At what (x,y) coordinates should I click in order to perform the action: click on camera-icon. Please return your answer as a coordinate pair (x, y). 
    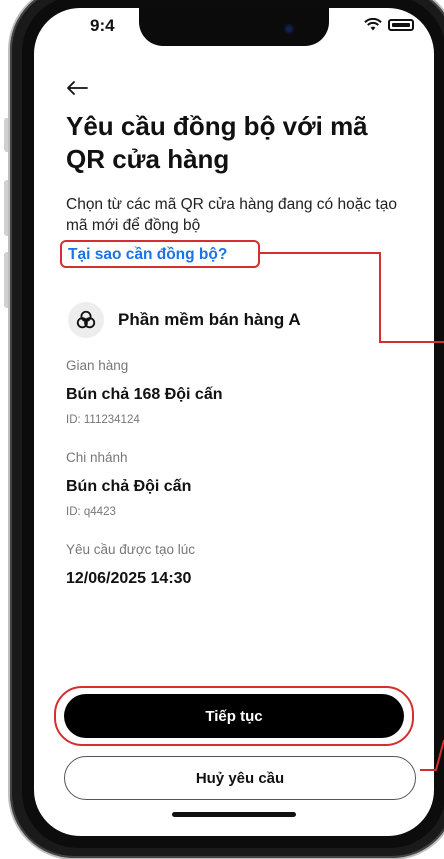
    Looking at the image, I should click on (289, 29).